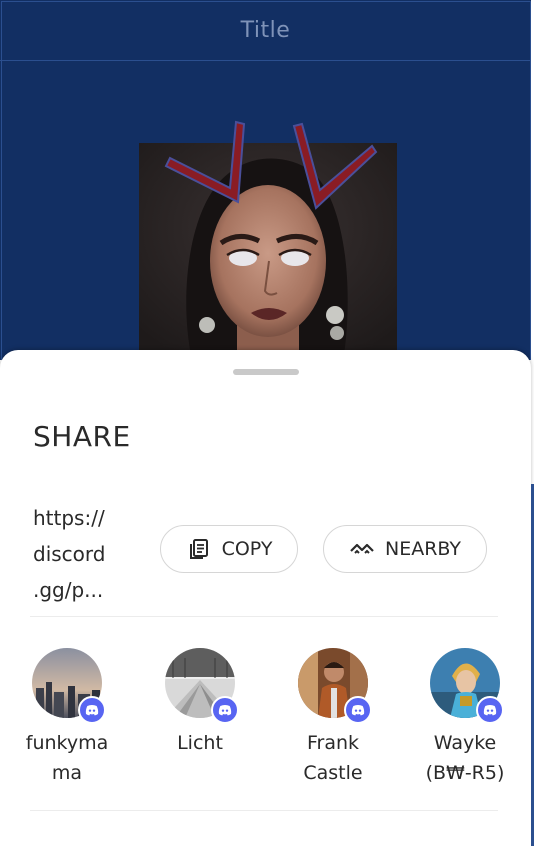 This screenshot has width=534, height=846. I want to click on copy-button: COPY, so click(229, 549).